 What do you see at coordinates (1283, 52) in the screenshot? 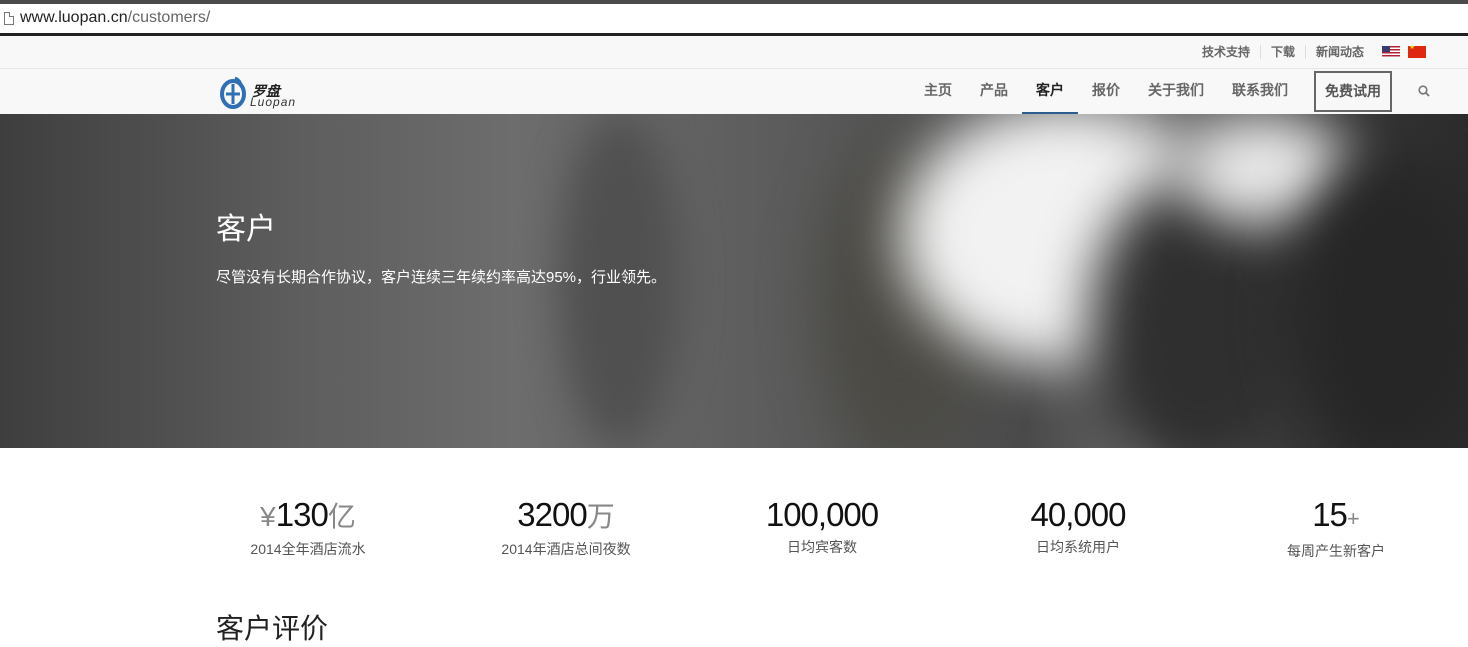
I see `util-link-download: 下载` at bounding box center [1283, 52].